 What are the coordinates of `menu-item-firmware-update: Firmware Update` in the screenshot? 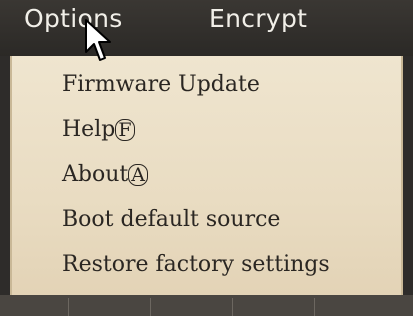 It's located at (161, 84).